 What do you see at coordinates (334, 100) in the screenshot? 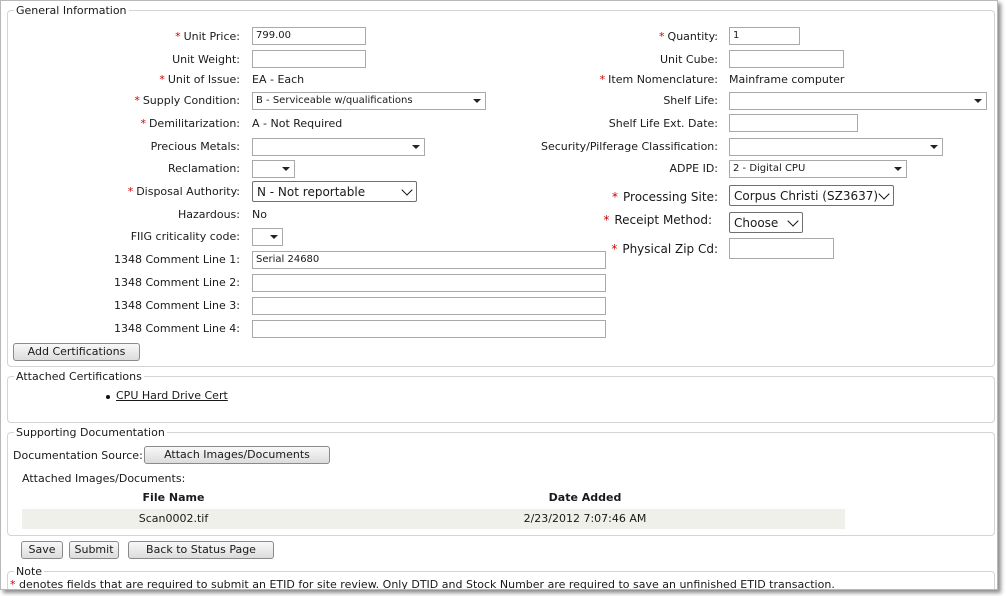
I see `selected-value: B - Serviceable w/qualifications` at bounding box center [334, 100].